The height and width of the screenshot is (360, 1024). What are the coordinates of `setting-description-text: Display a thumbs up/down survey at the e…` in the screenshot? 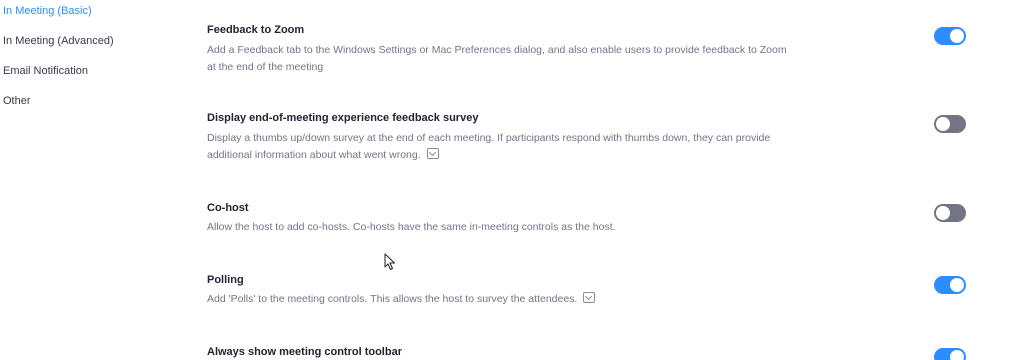 It's located at (489, 146).